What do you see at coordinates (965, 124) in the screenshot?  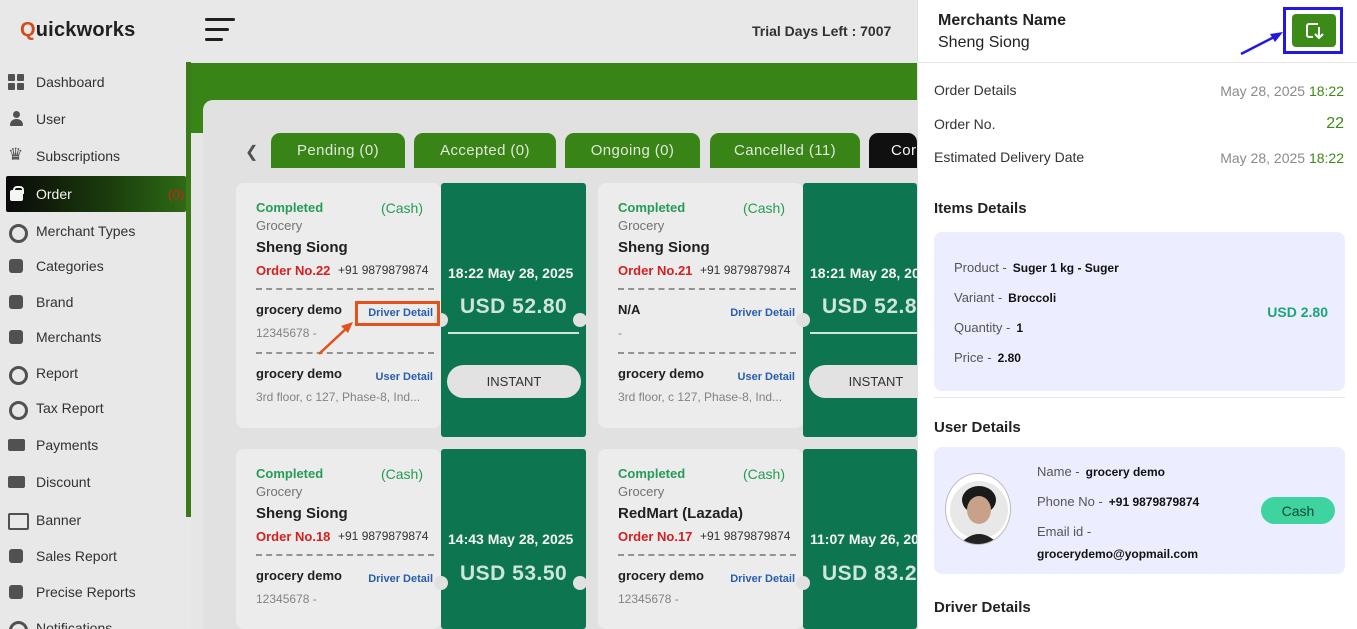 I see `order-no-label: Order No.` at bounding box center [965, 124].